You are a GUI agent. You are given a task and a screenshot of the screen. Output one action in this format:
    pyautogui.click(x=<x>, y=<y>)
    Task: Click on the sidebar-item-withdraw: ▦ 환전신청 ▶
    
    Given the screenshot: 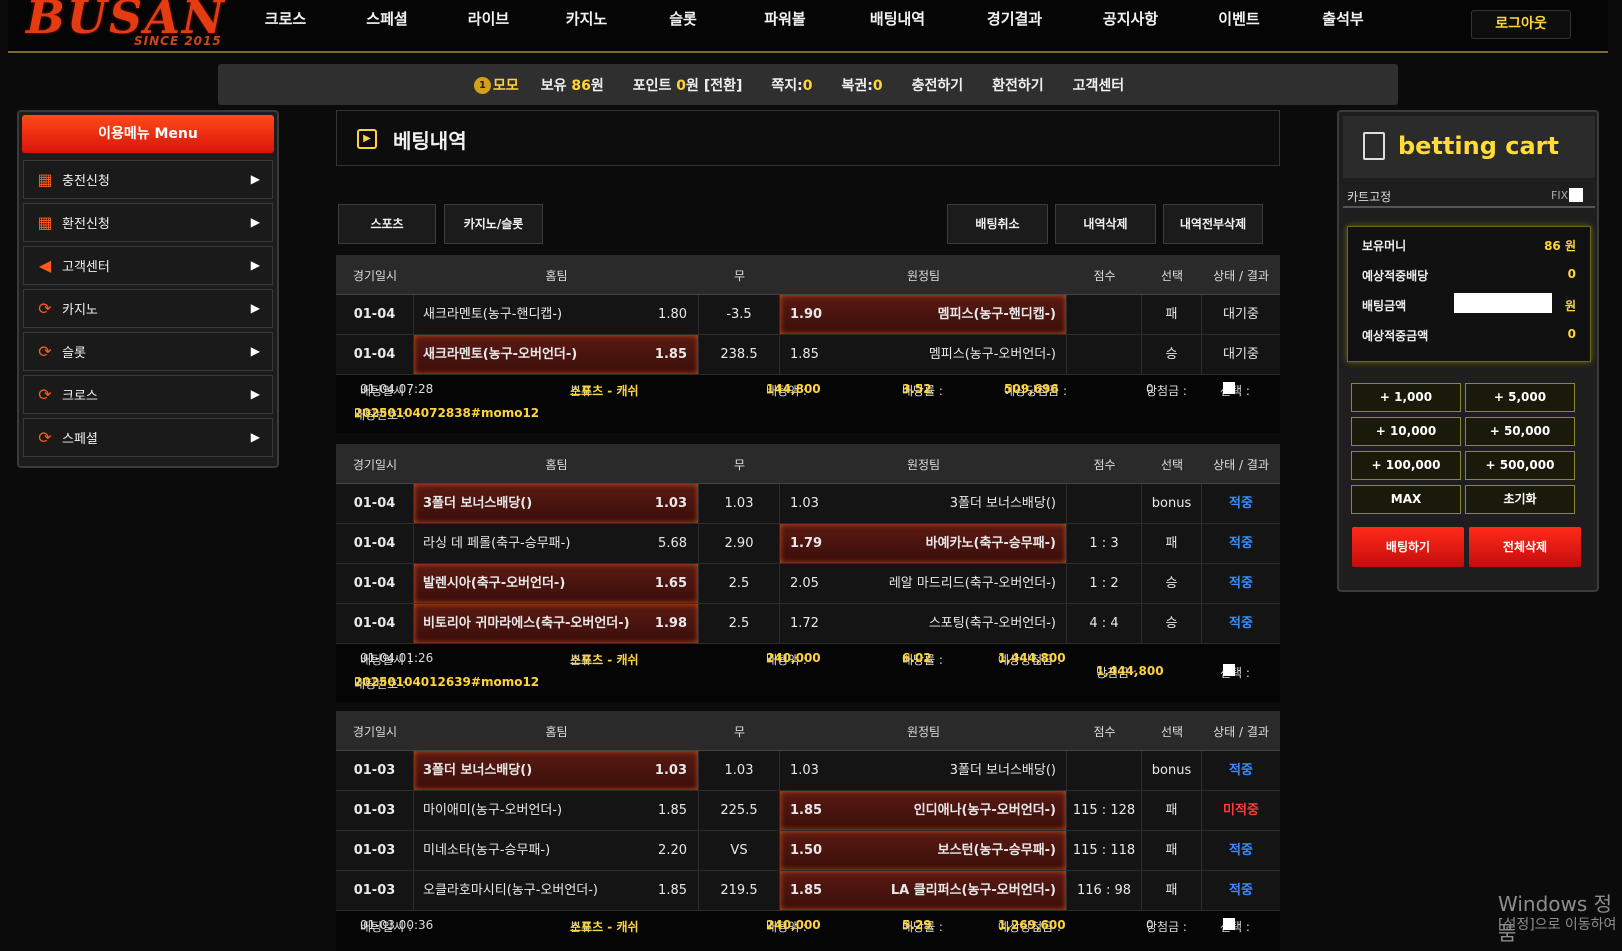 What is the action you would take?
    pyautogui.click(x=148, y=222)
    